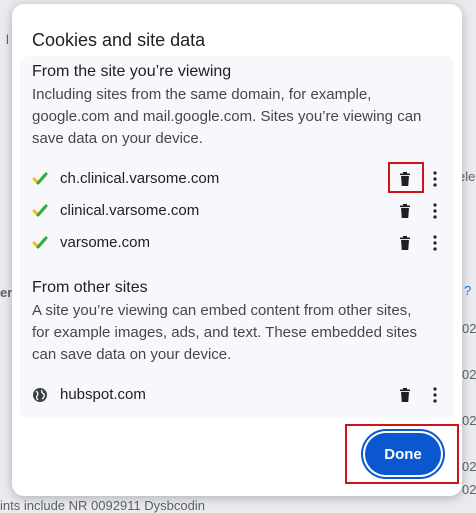  I want to click on globe-icon, so click(40, 395).